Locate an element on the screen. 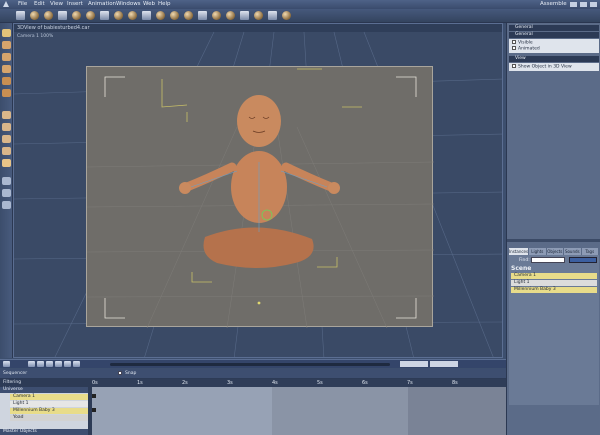  menu-windows: Windows is located at coordinates (128, 4).